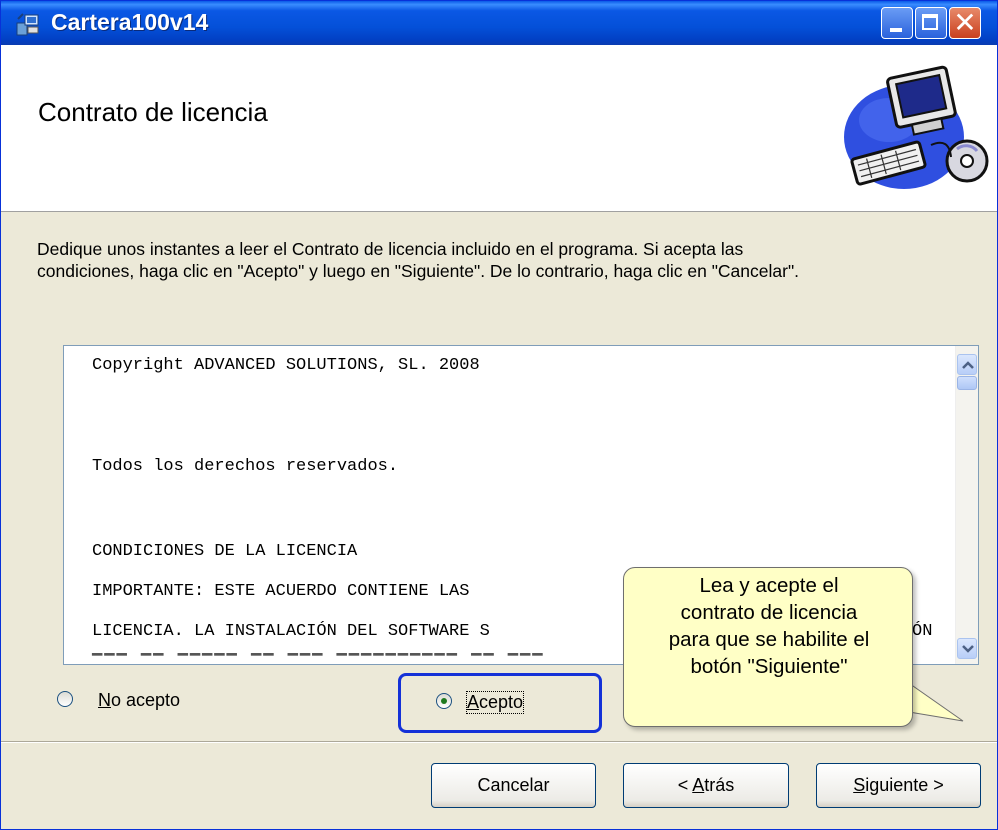 Image resolution: width=998 pixels, height=830 pixels. Describe the element at coordinates (719, 785) in the screenshot. I see `back-label: trás` at that location.